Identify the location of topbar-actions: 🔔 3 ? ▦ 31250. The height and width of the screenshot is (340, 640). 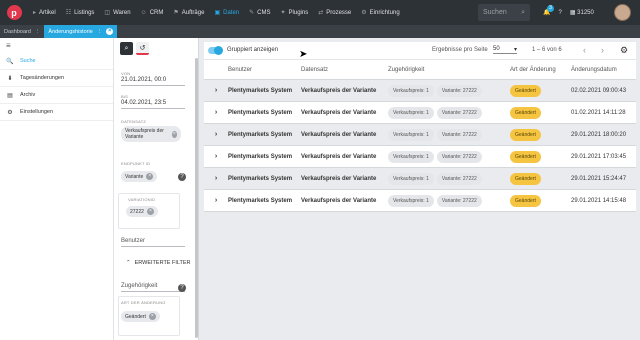
(568, 12).